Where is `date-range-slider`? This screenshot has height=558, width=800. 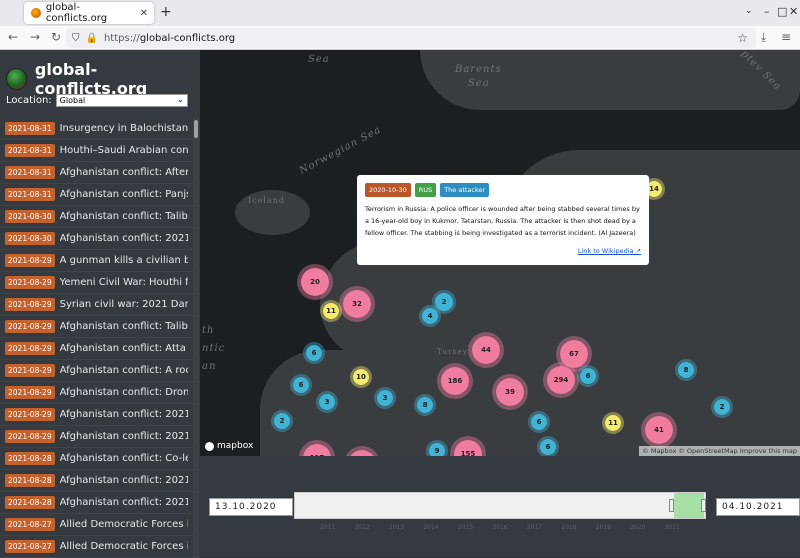 date-range-slider is located at coordinates (500, 505).